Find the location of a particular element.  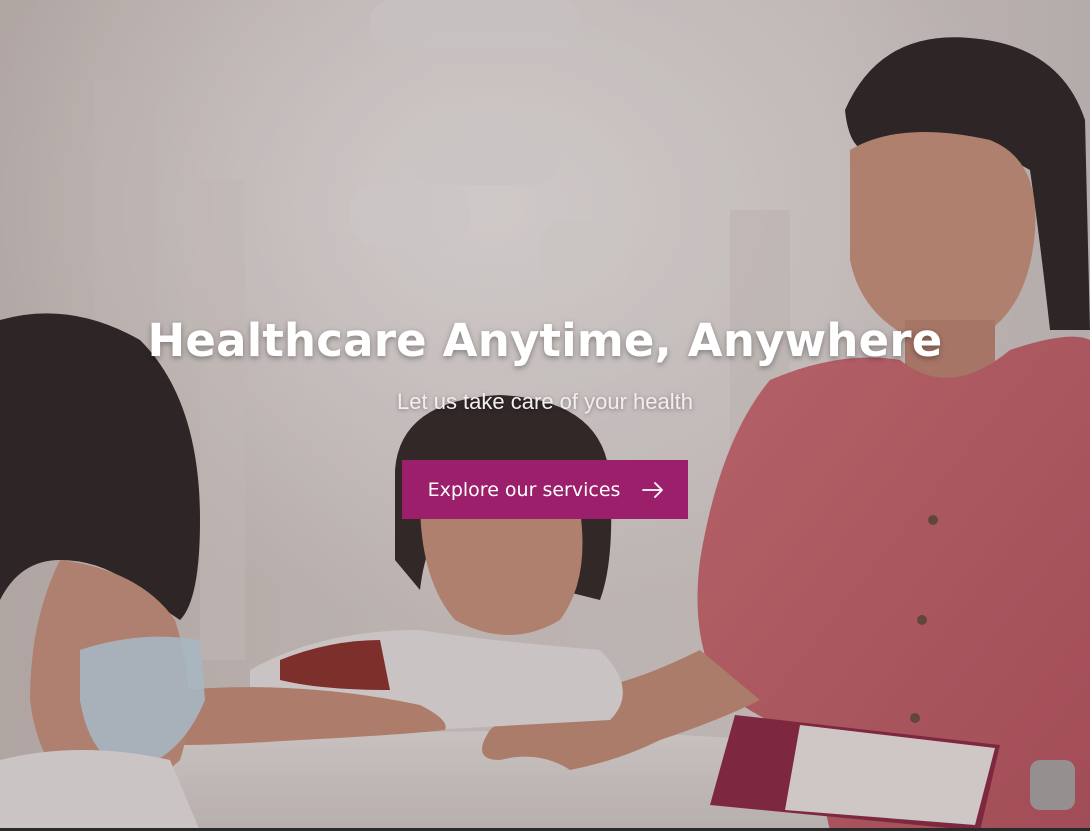

arrow-right-icon is located at coordinates (653, 489).